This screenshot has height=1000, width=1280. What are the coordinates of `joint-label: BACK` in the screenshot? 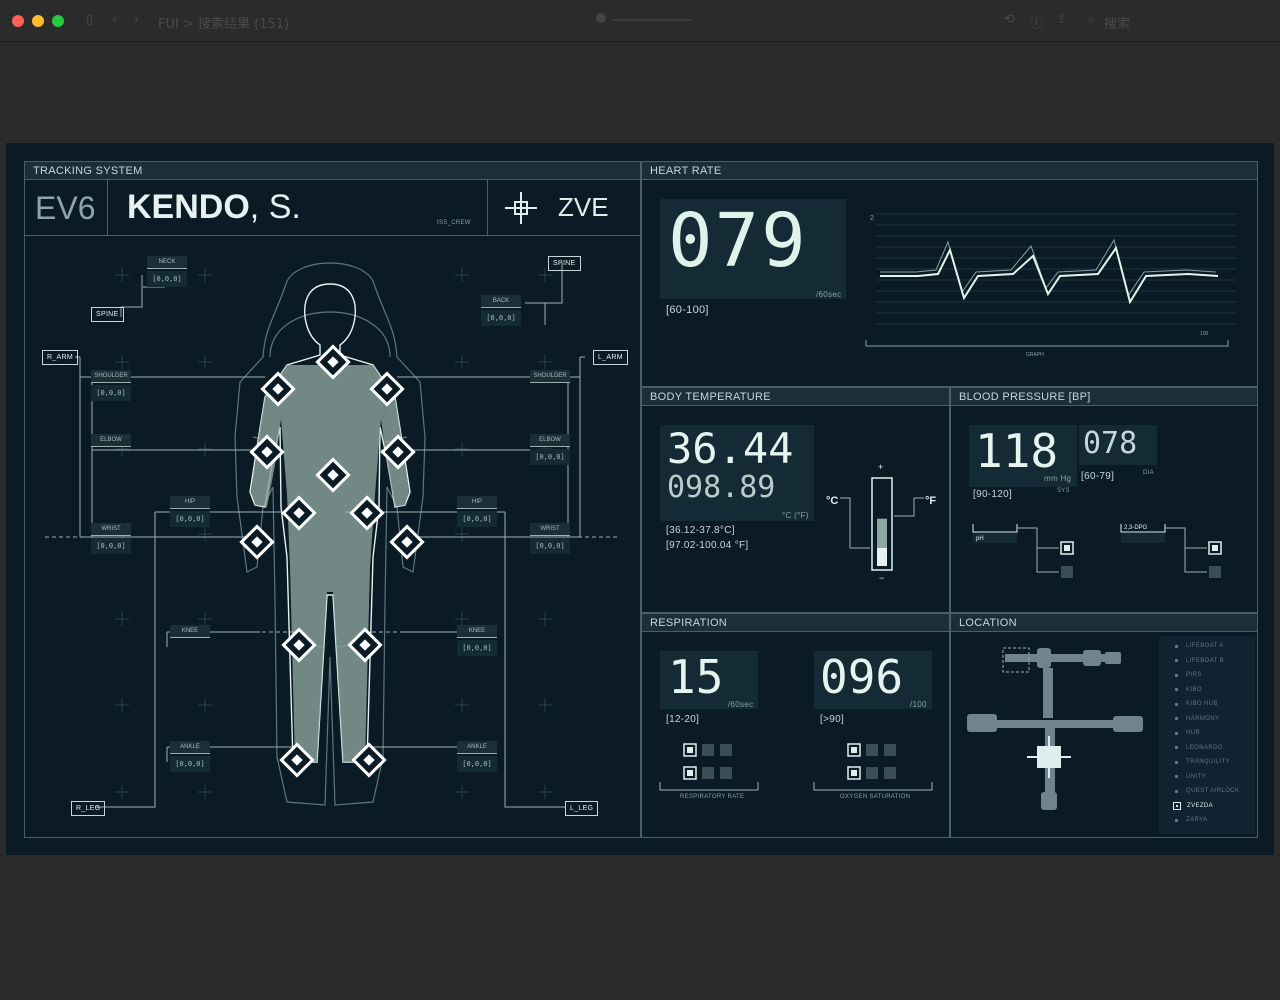 It's located at (501, 301).